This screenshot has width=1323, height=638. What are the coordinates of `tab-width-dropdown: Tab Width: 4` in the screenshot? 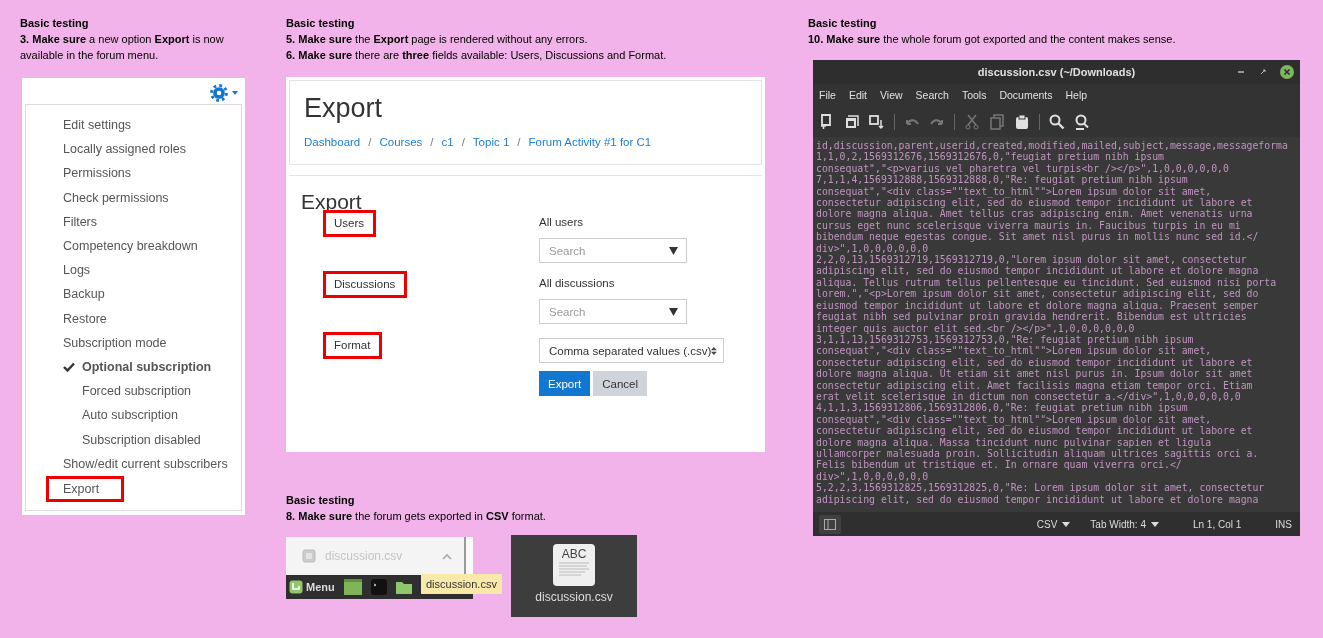 It's located at (1124, 524).